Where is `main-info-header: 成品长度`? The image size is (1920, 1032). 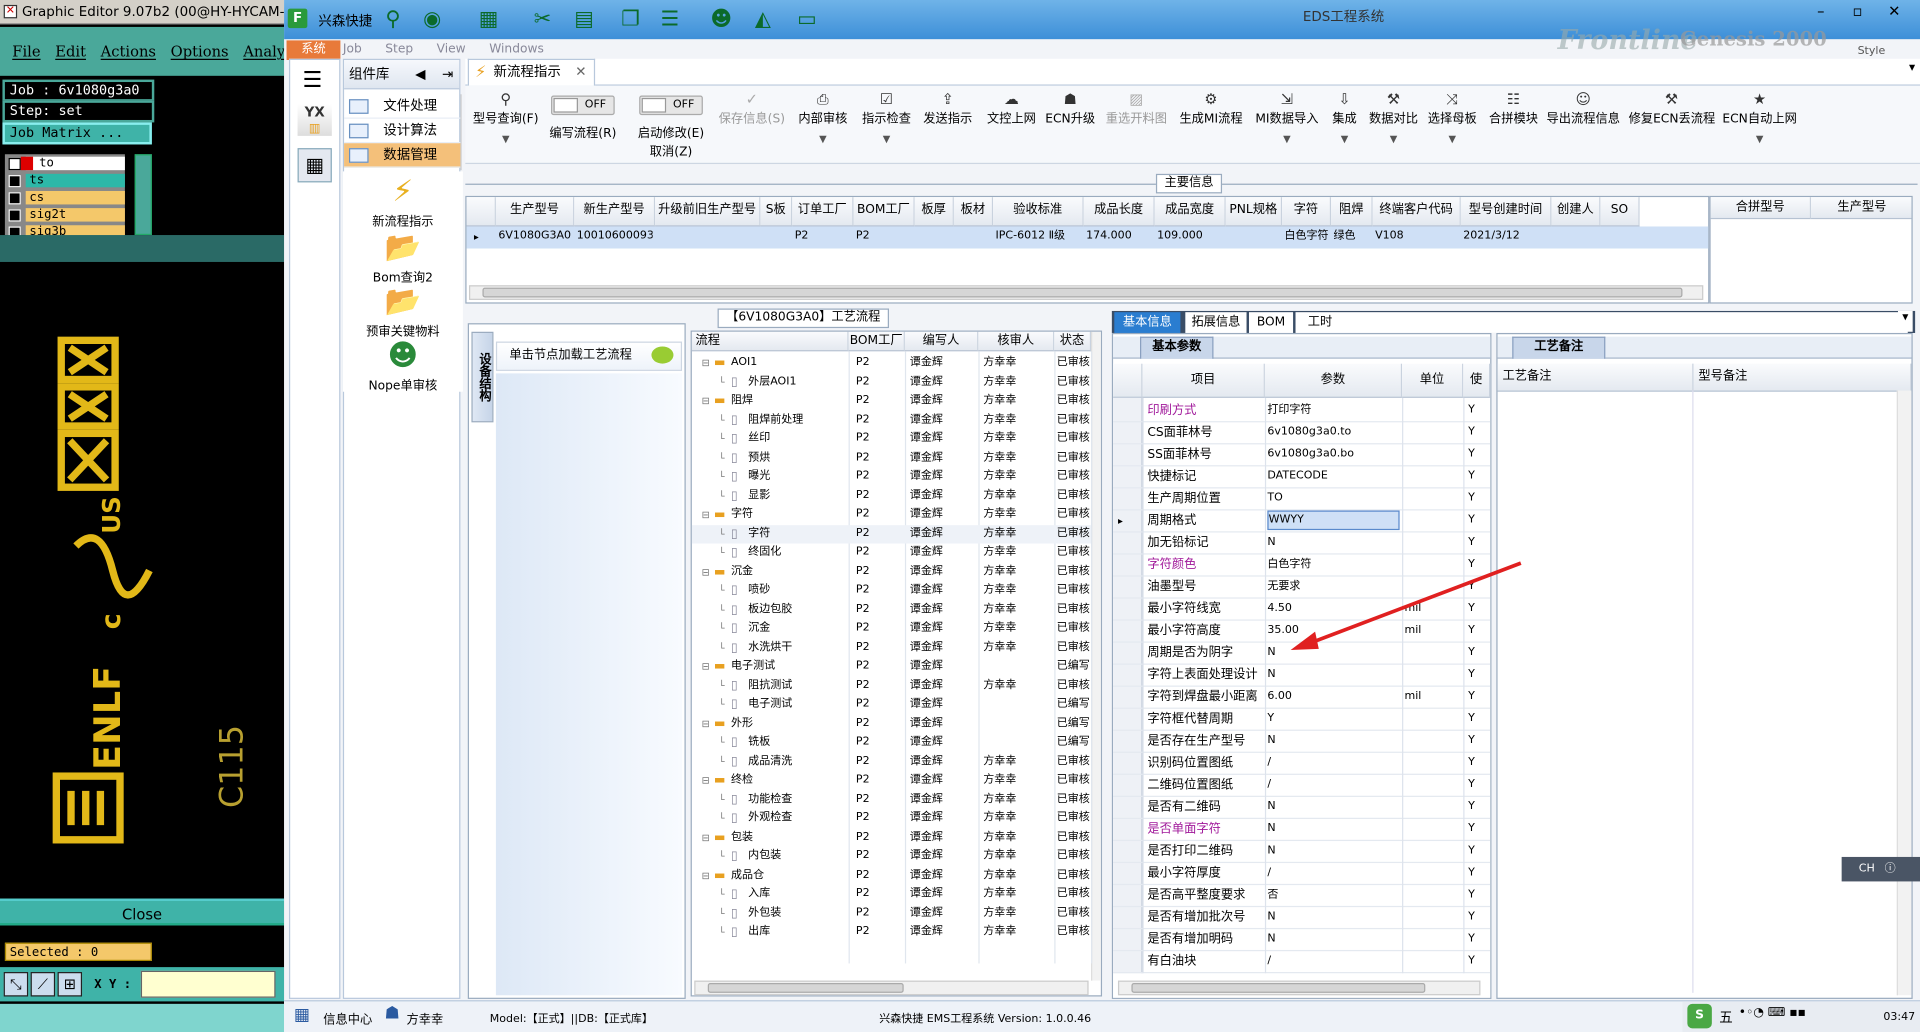
main-info-header: 成品长度 is located at coordinates (1119, 212).